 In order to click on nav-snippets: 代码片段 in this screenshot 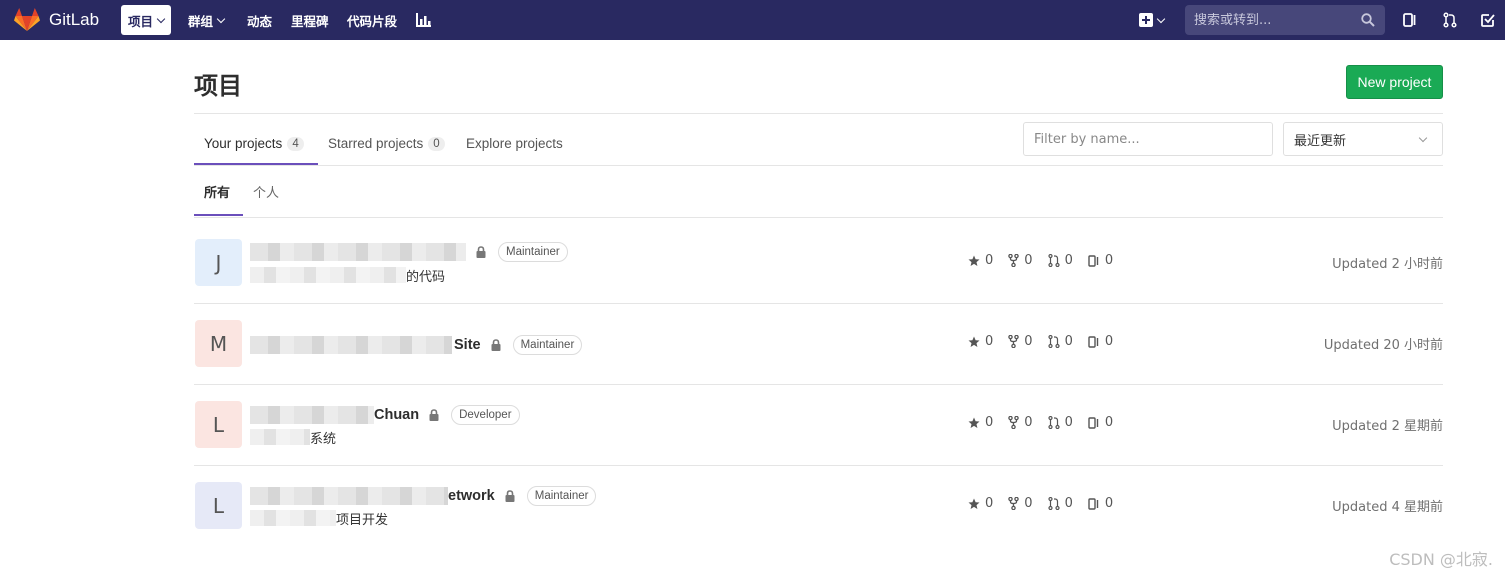, I will do `click(372, 20)`.